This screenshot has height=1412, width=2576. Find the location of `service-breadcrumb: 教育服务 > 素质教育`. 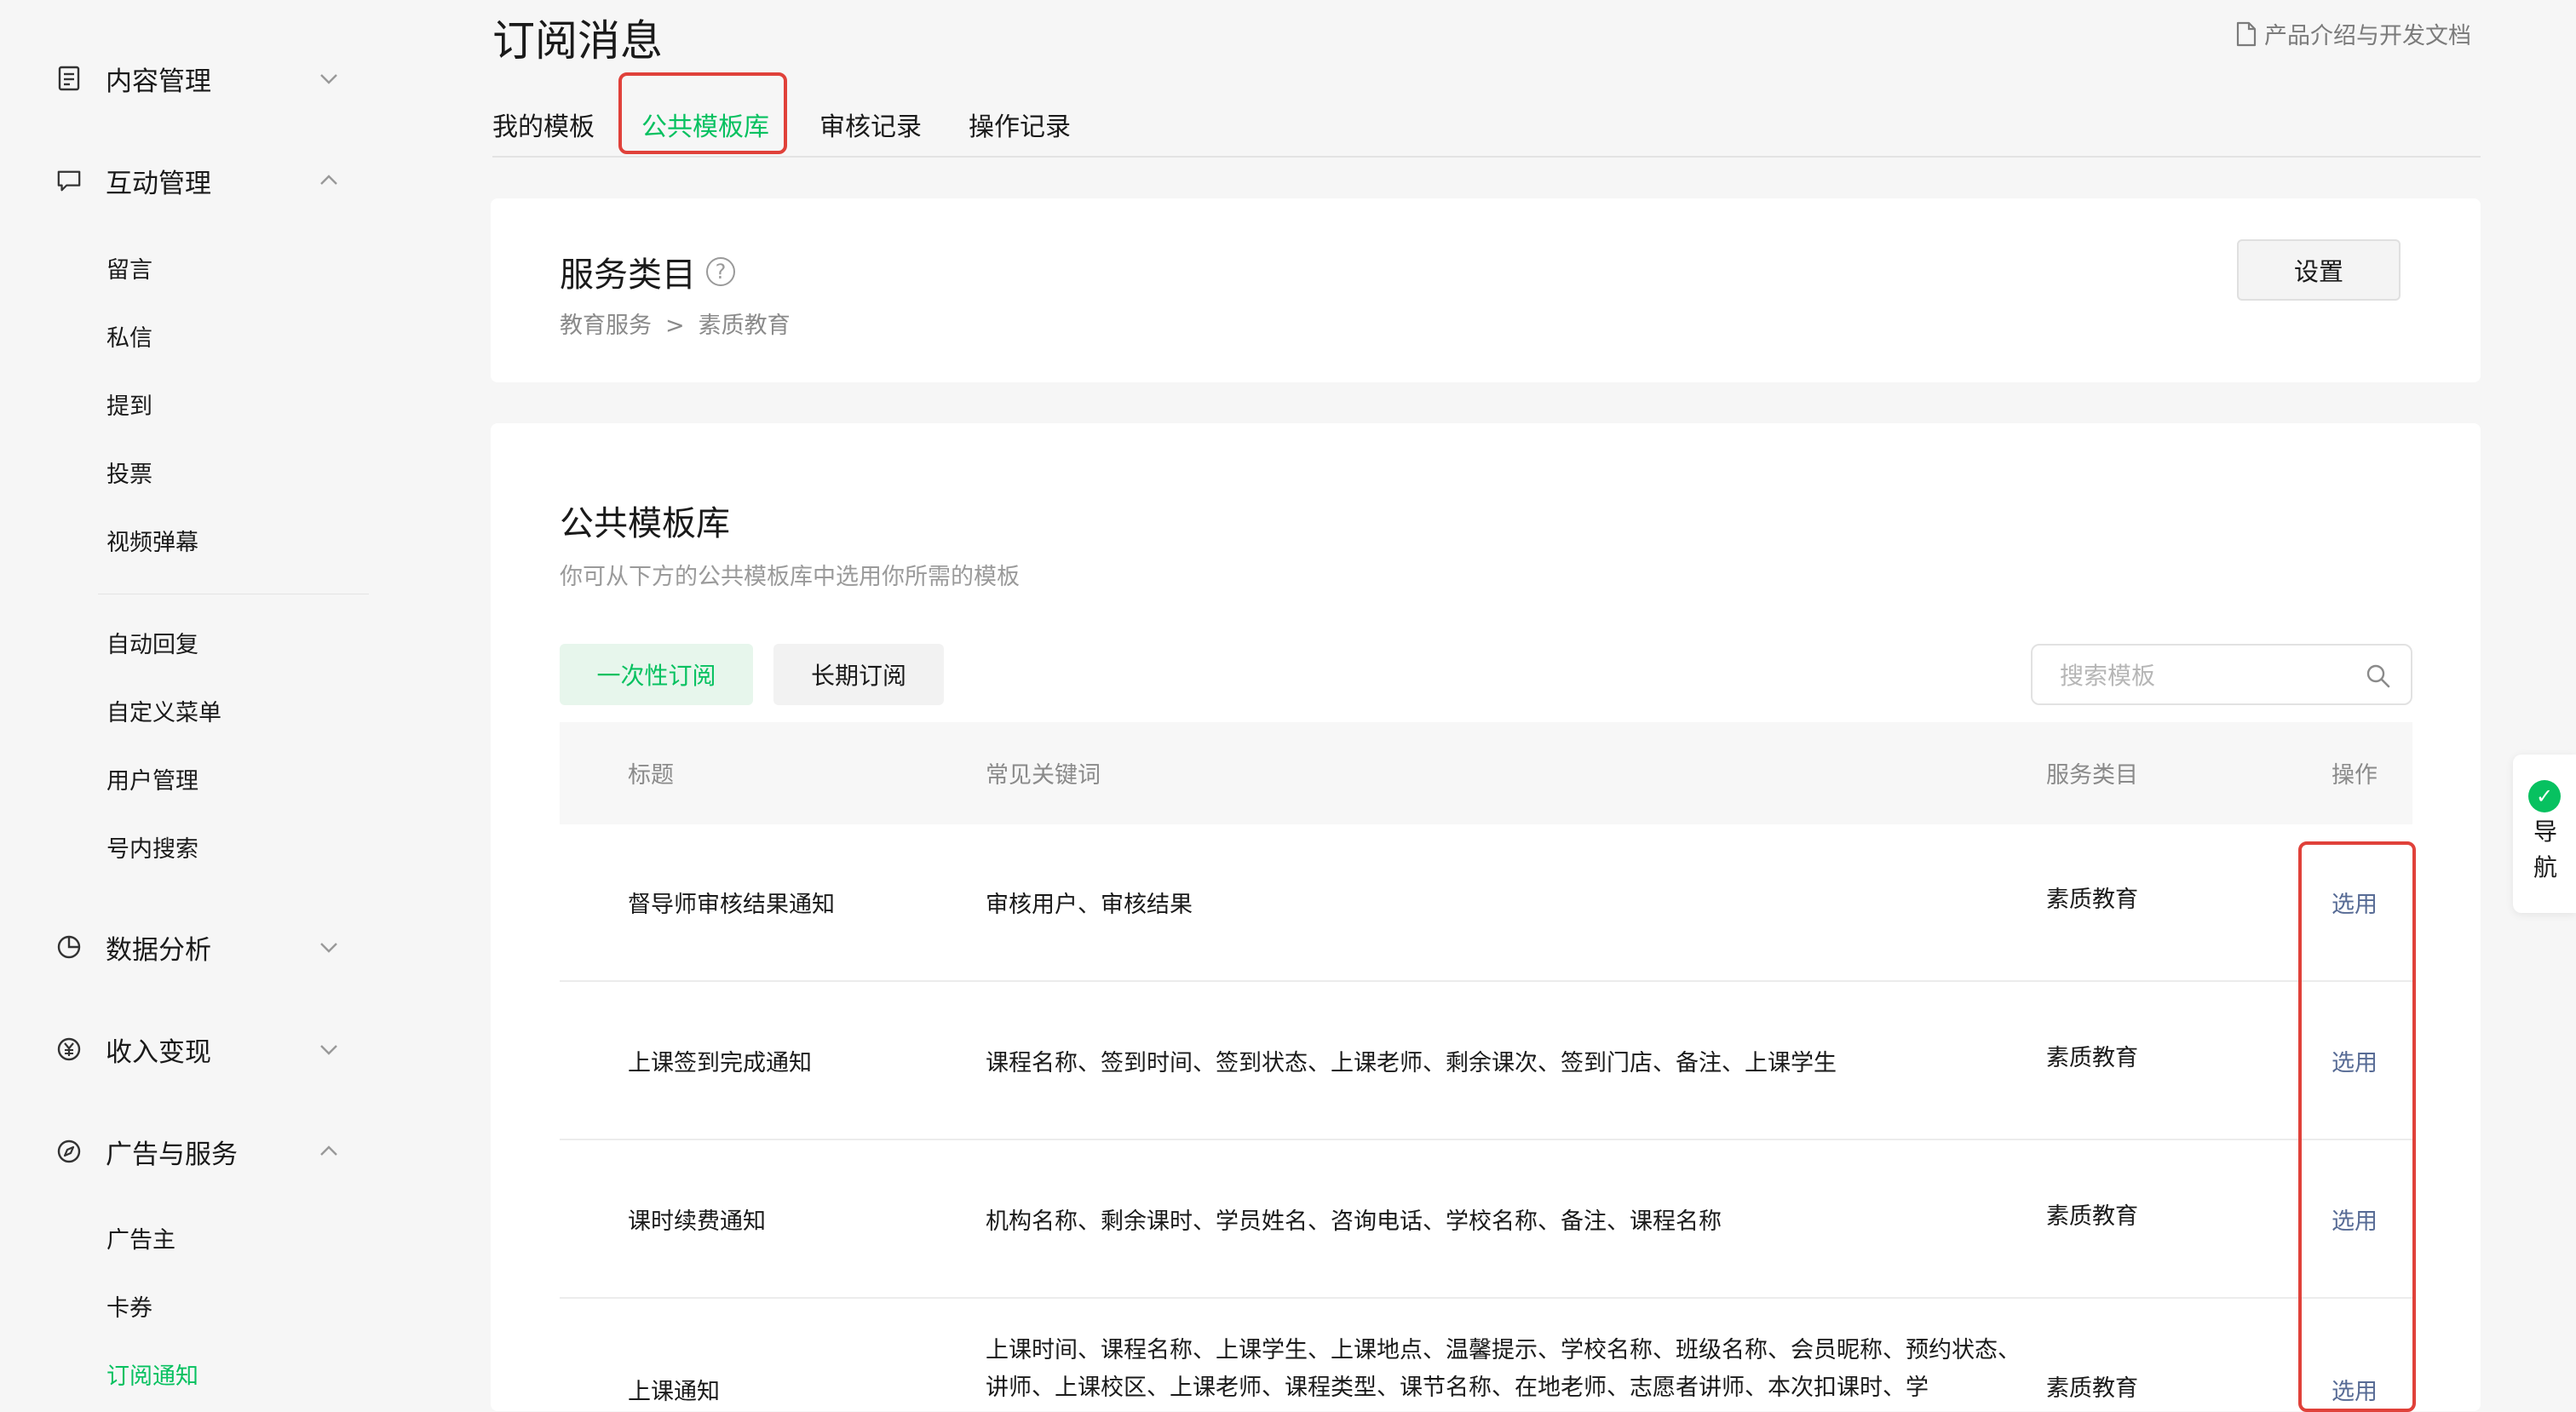

service-breadcrumb: 教育服务 > 素质教育 is located at coordinates (675, 323).